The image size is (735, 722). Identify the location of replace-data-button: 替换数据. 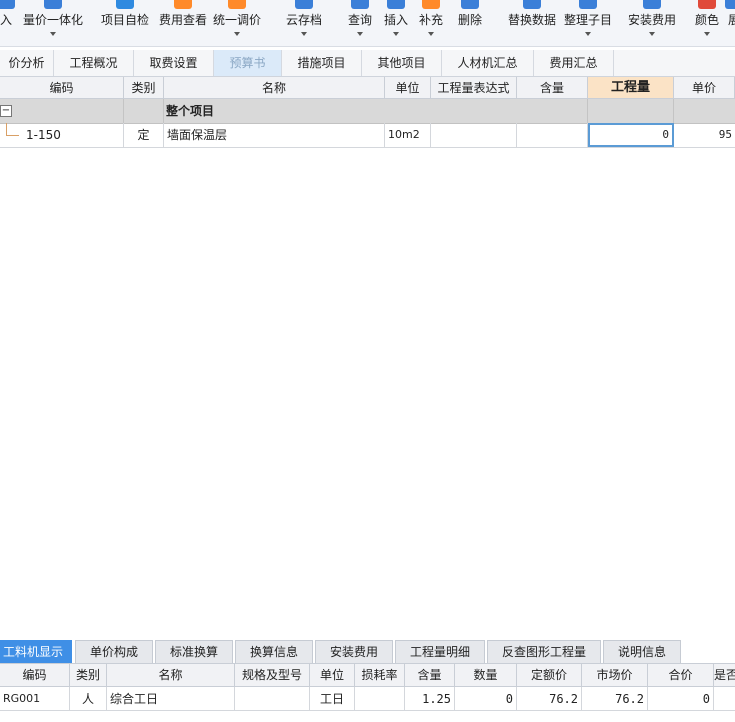
(532, 23).